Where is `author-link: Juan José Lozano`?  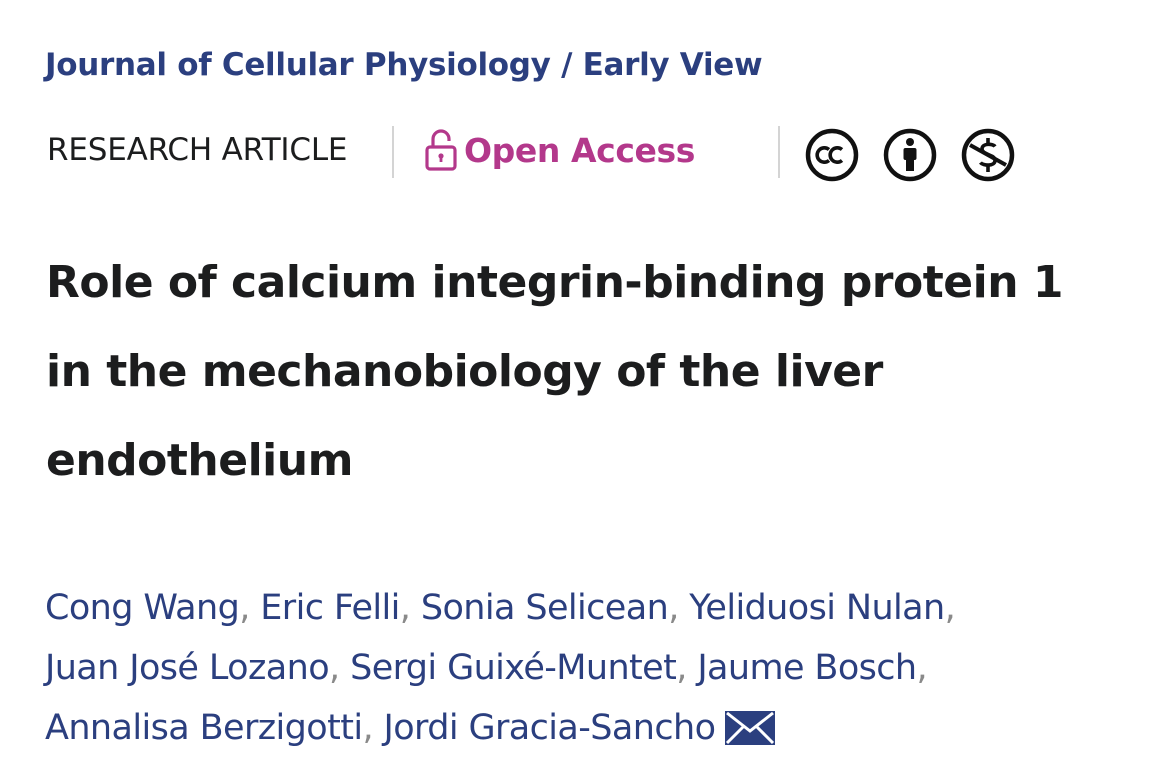
author-link: Juan José Lozano is located at coordinates (187, 668).